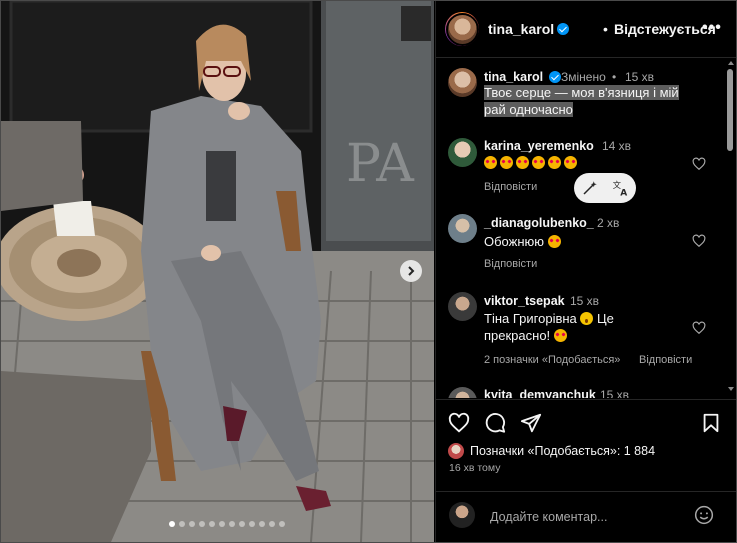 This screenshot has width=737, height=543. What do you see at coordinates (517, 335) in the screenshot?
I see `comment-text-line: прекрасно!` at bounding box center [517, 335].